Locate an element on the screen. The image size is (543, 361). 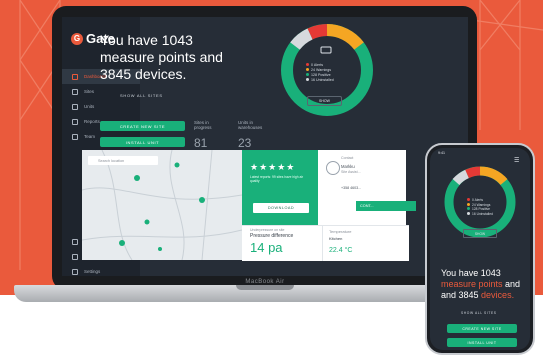
sidebar-item-units: Units is located at coordinates (101, 106).